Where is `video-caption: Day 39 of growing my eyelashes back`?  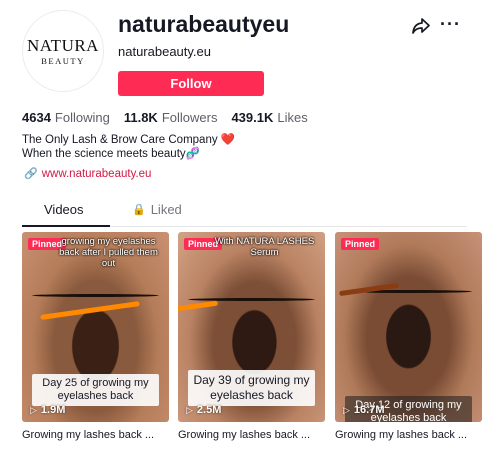 video-caption: Day 39 of growing my eyelashes back is located at coordinates (251, 388).